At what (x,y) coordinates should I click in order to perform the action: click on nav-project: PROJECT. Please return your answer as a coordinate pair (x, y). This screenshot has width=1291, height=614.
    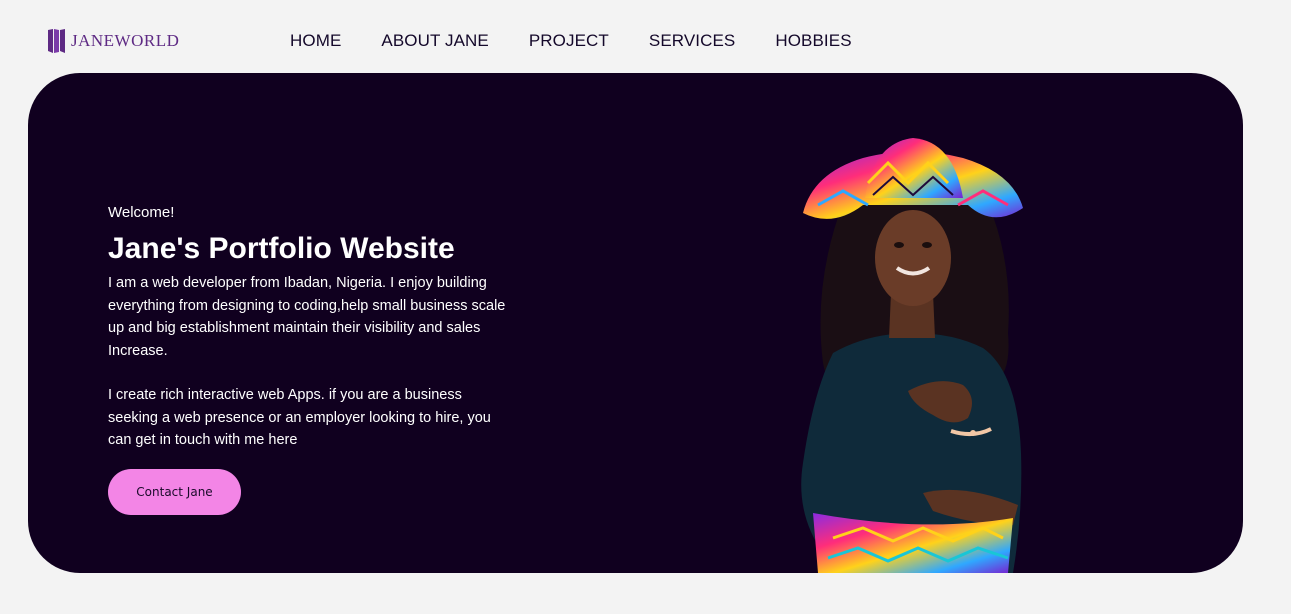
    Looking at the image, I should click on (569, 41).